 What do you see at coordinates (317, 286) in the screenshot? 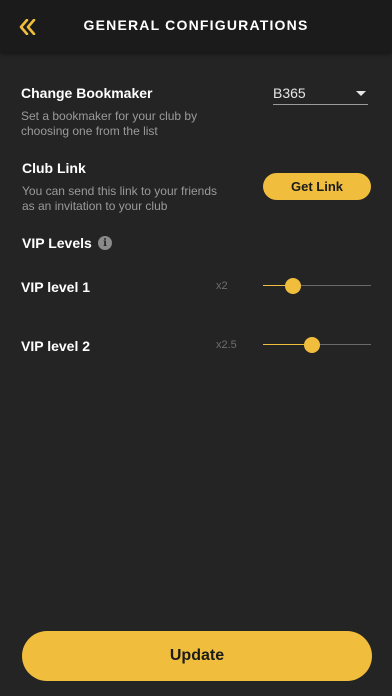
I see `vip-level-1-slider` at bounding box center [317, 286].